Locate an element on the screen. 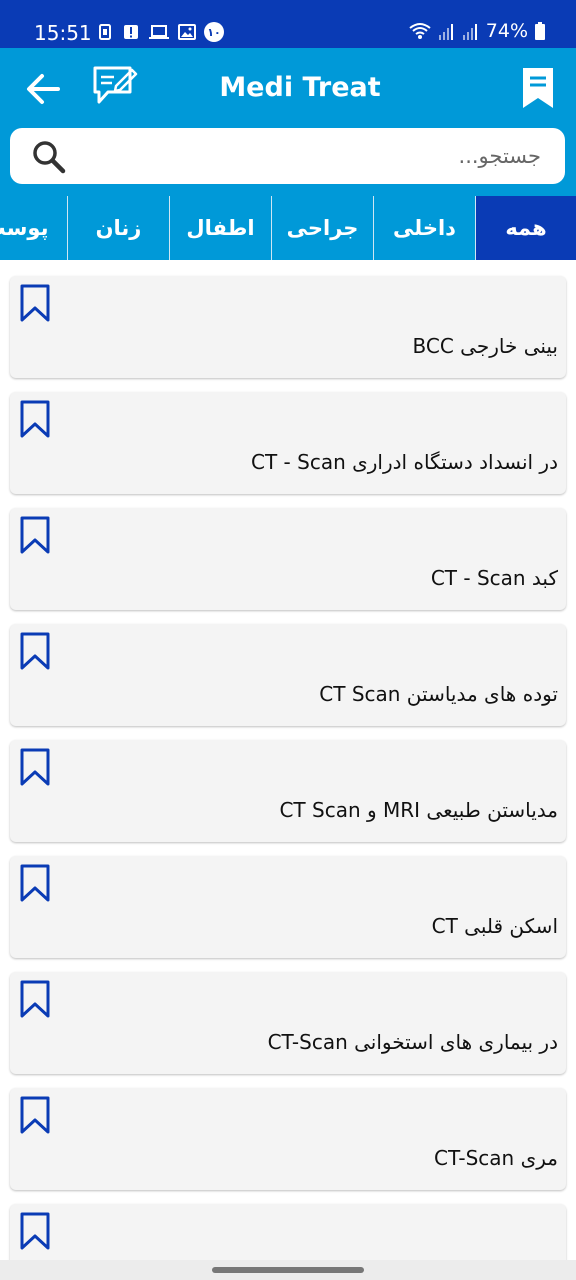 The image size is (576, 1280). tab-women: زنان is located at coordinates (118, 228).